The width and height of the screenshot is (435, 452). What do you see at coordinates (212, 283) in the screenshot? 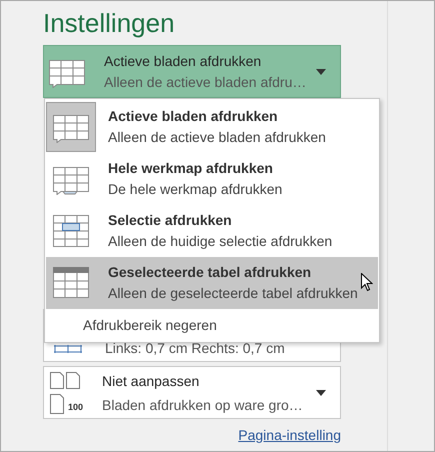
I see `menu-item: Geselecteerde tabel afdrukken Alleen de geselecteerde tabel afdrukken` at bounding box center [212, 283].